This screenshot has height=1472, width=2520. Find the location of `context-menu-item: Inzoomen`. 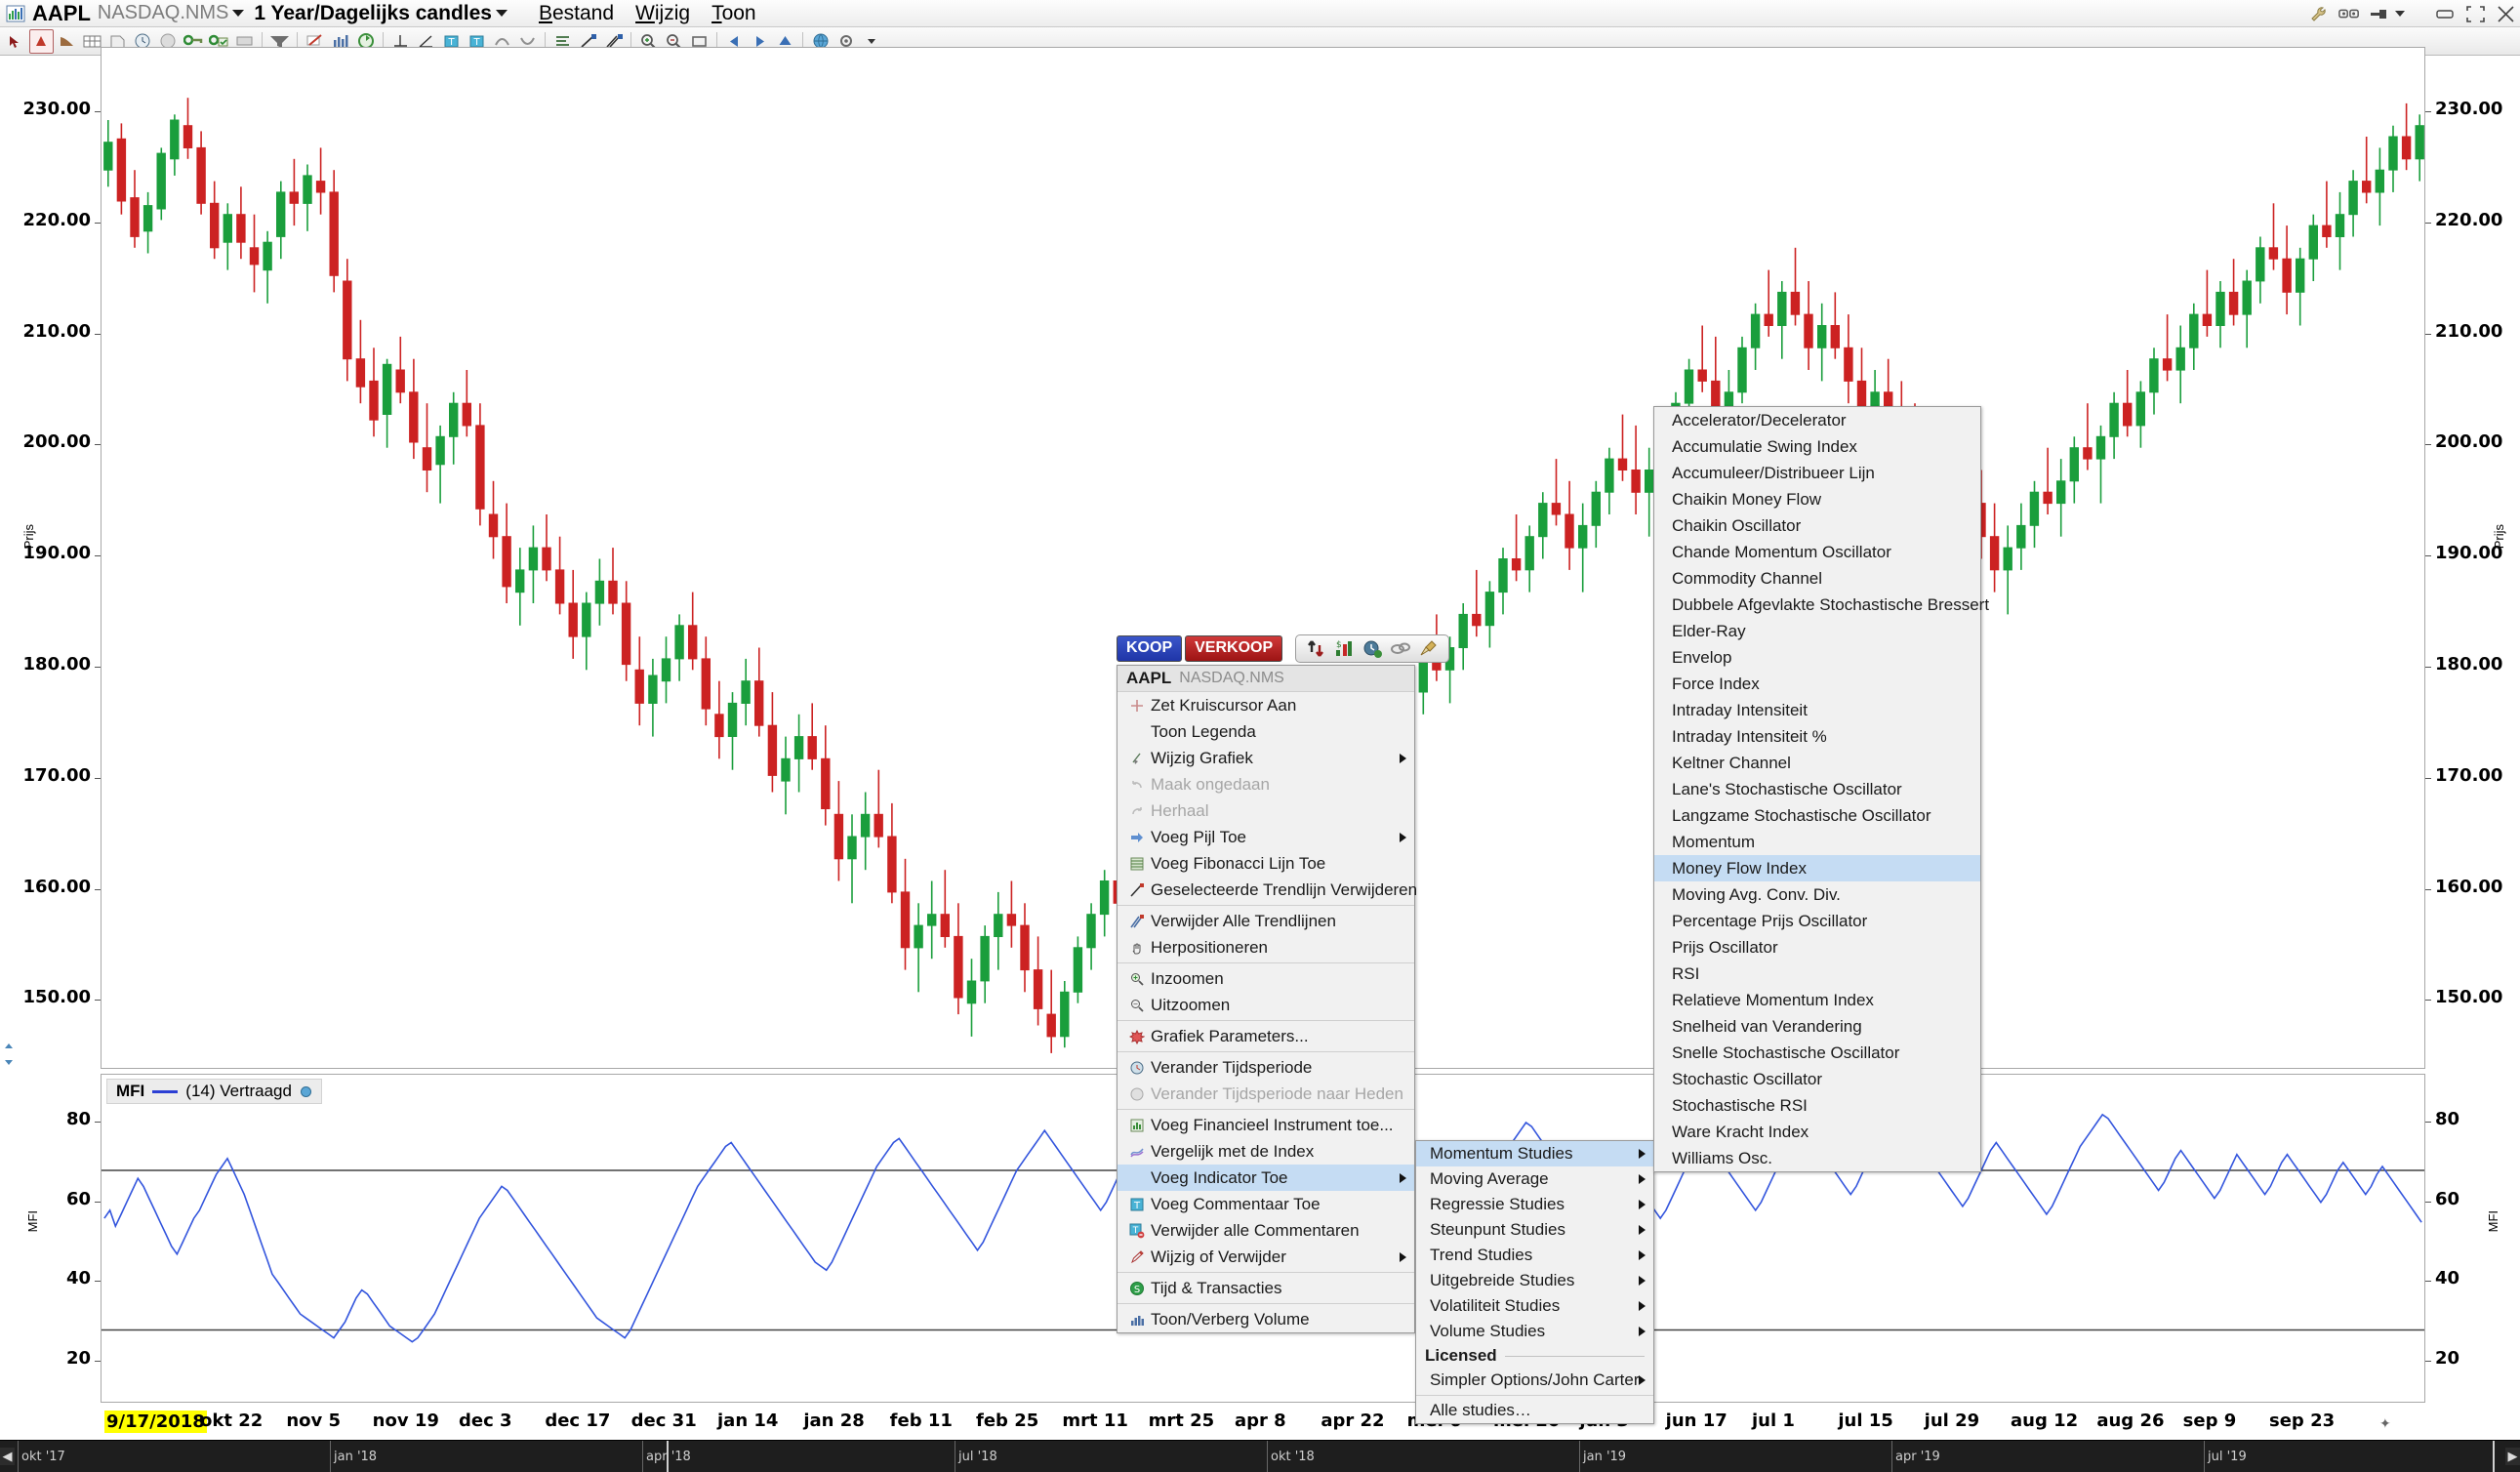

context-menu-item: Inzoomen is located at coordinates (1266, 978).